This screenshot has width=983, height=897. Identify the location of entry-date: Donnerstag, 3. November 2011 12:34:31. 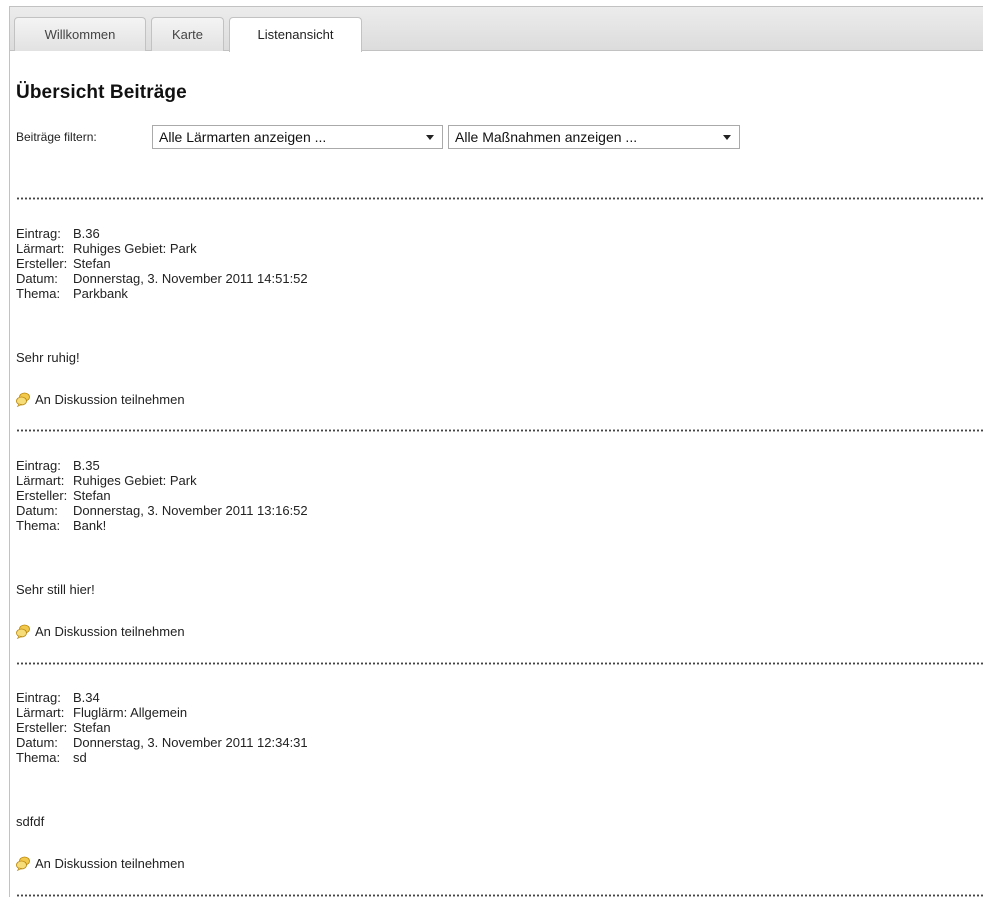
(190, 742).